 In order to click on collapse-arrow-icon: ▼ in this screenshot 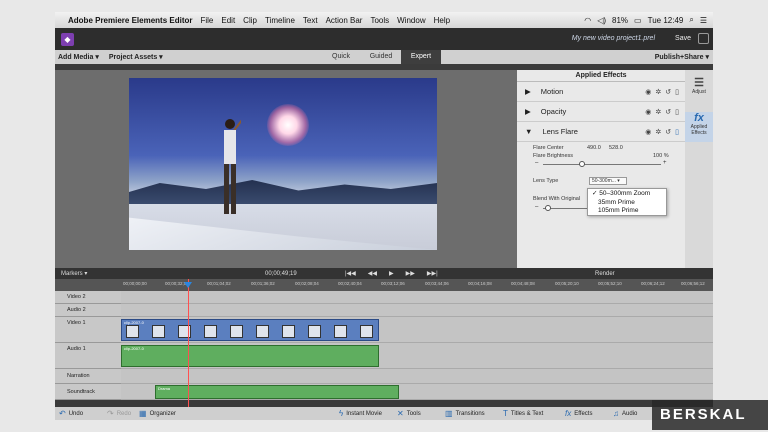, I will do `click(528, 131)`.